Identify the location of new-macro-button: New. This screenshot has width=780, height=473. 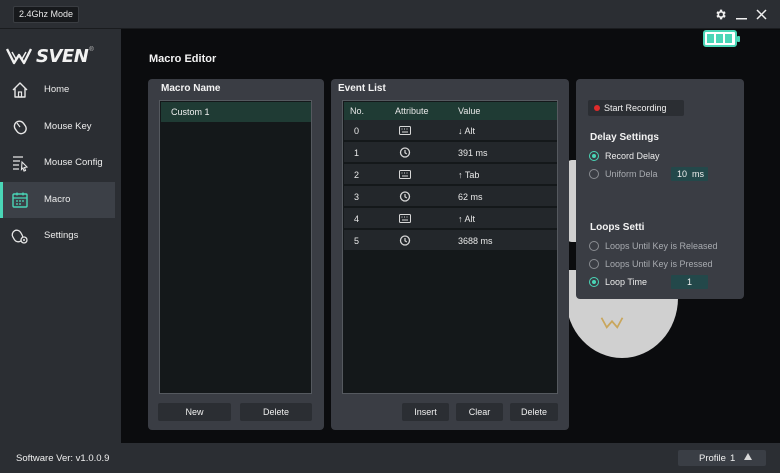
(194, 412).